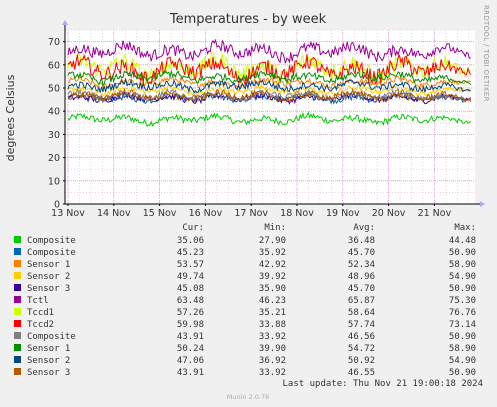 This screenshot has height=407, width=497. I want to click on x-tick-label: 15 Nov, so click(160, 213).